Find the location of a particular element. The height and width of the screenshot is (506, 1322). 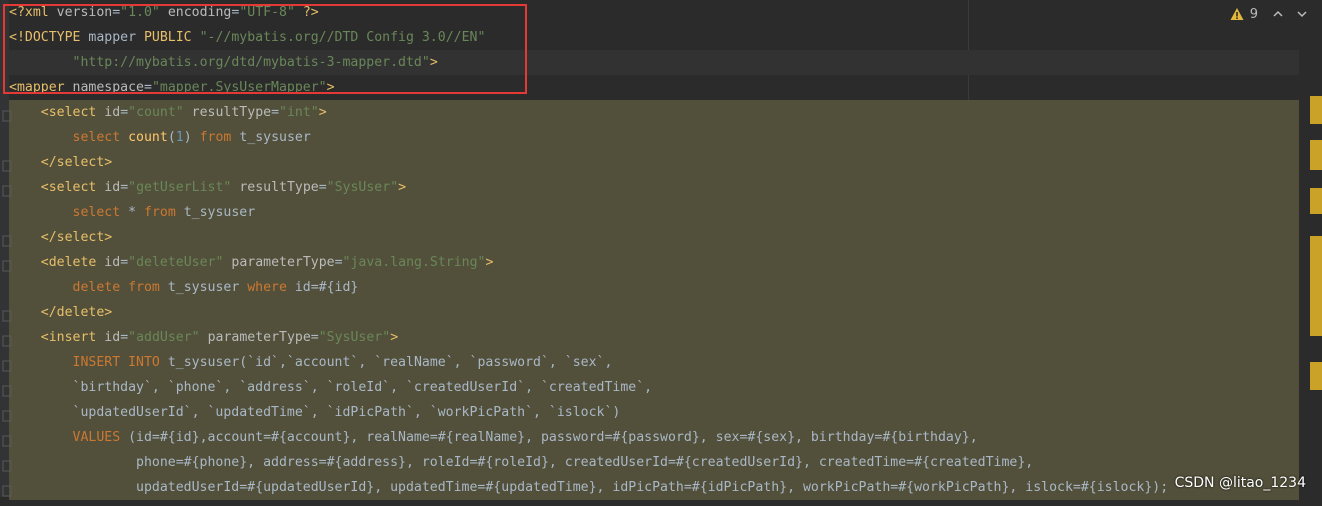

code-token: <select is located at coordinates (72, 187).